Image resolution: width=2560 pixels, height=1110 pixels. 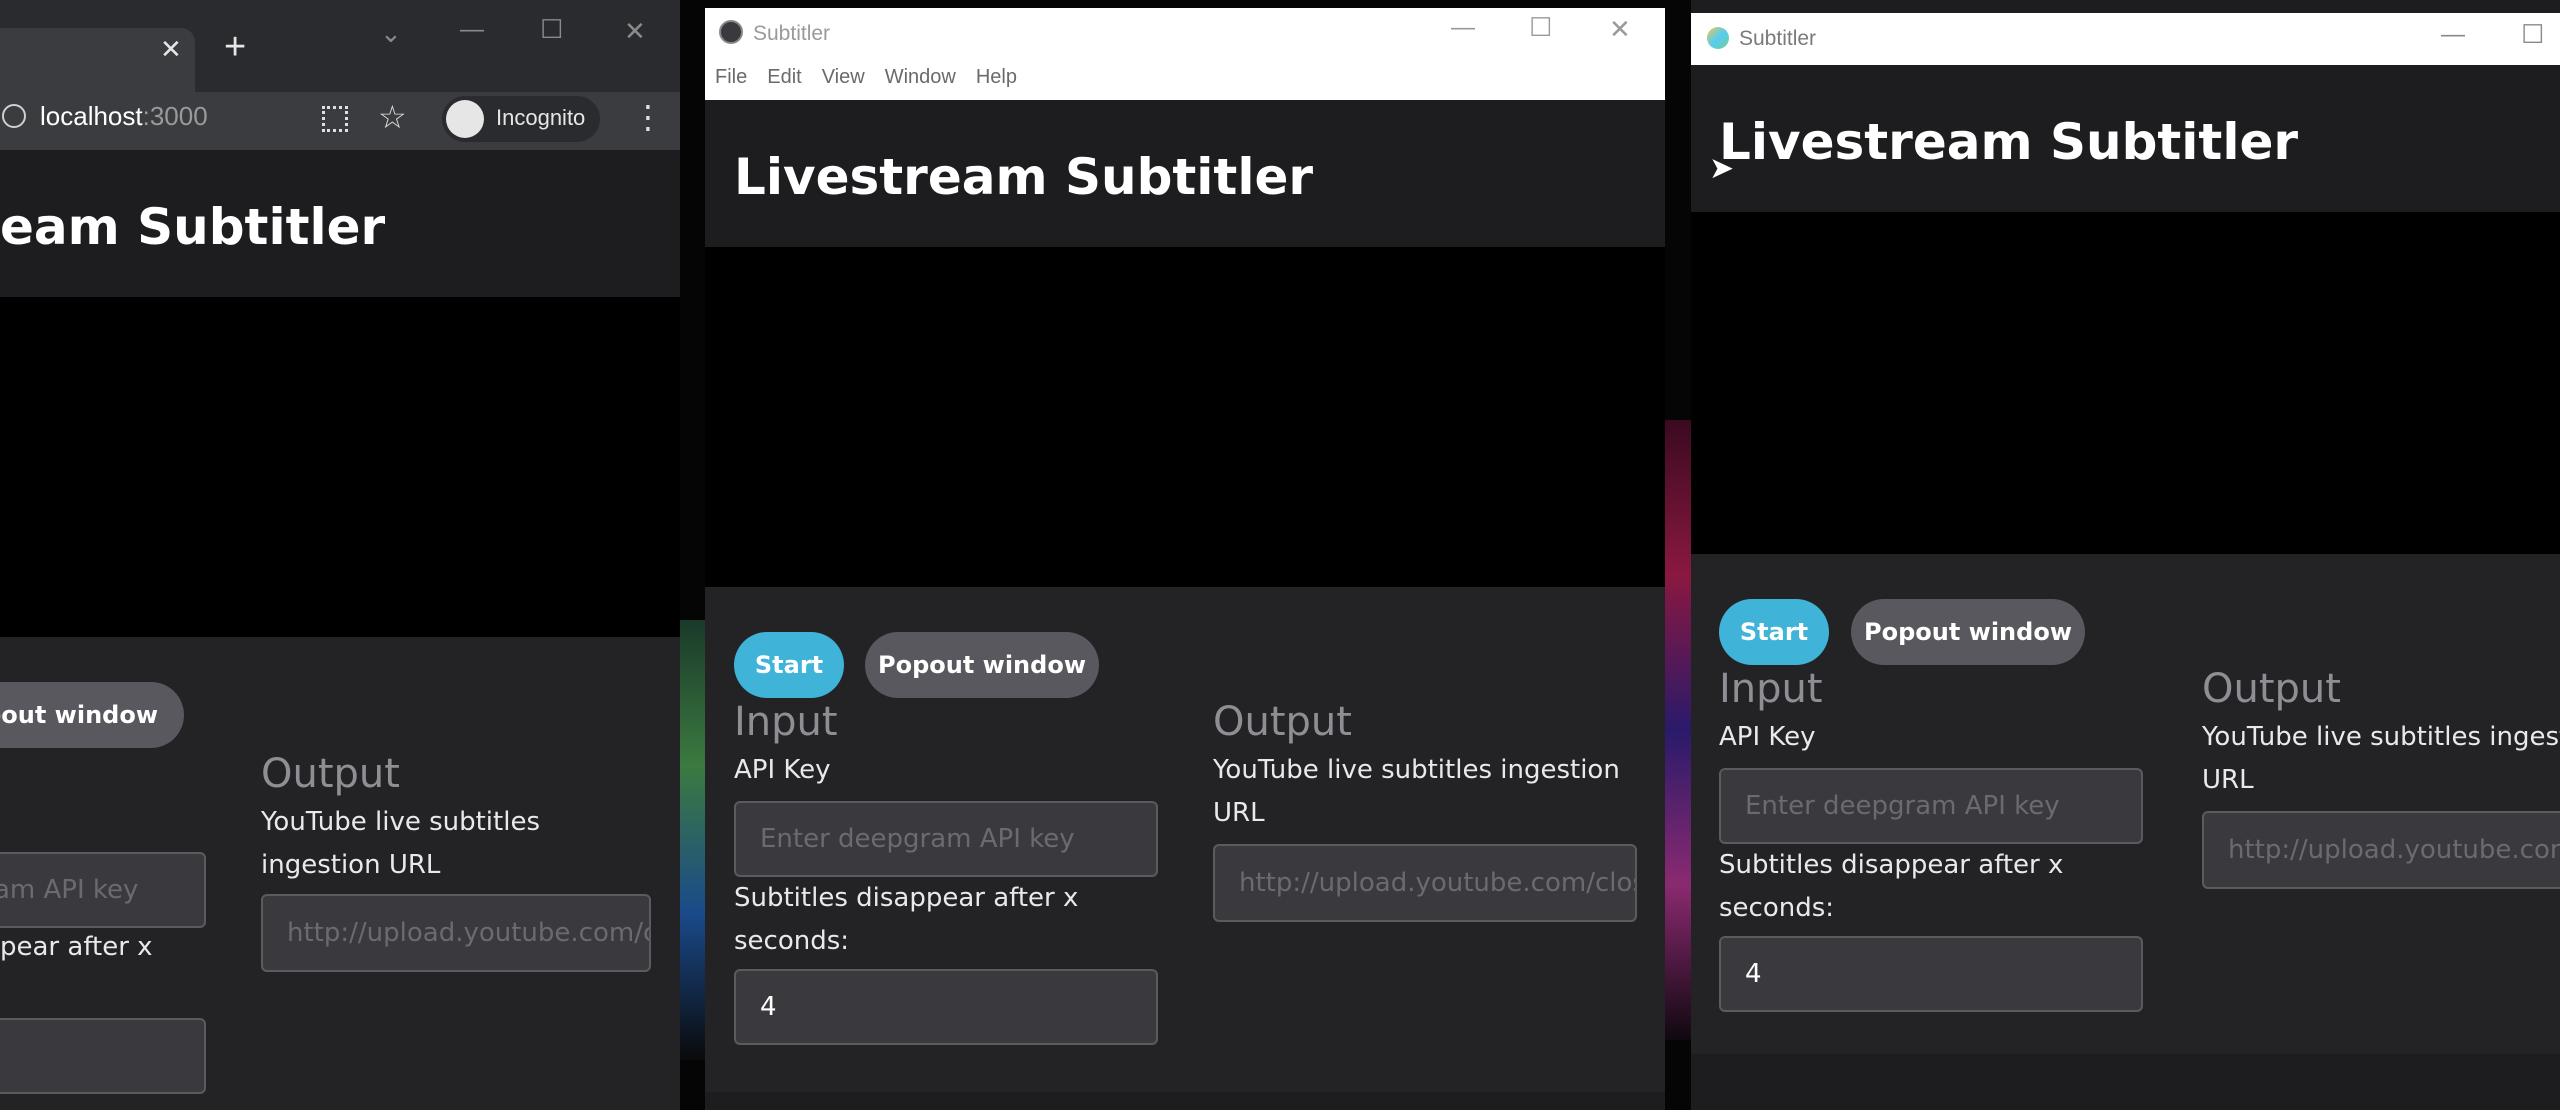 I want to click on app-header: Livestream Subtitler ➤, so click(x=2125, y=138).